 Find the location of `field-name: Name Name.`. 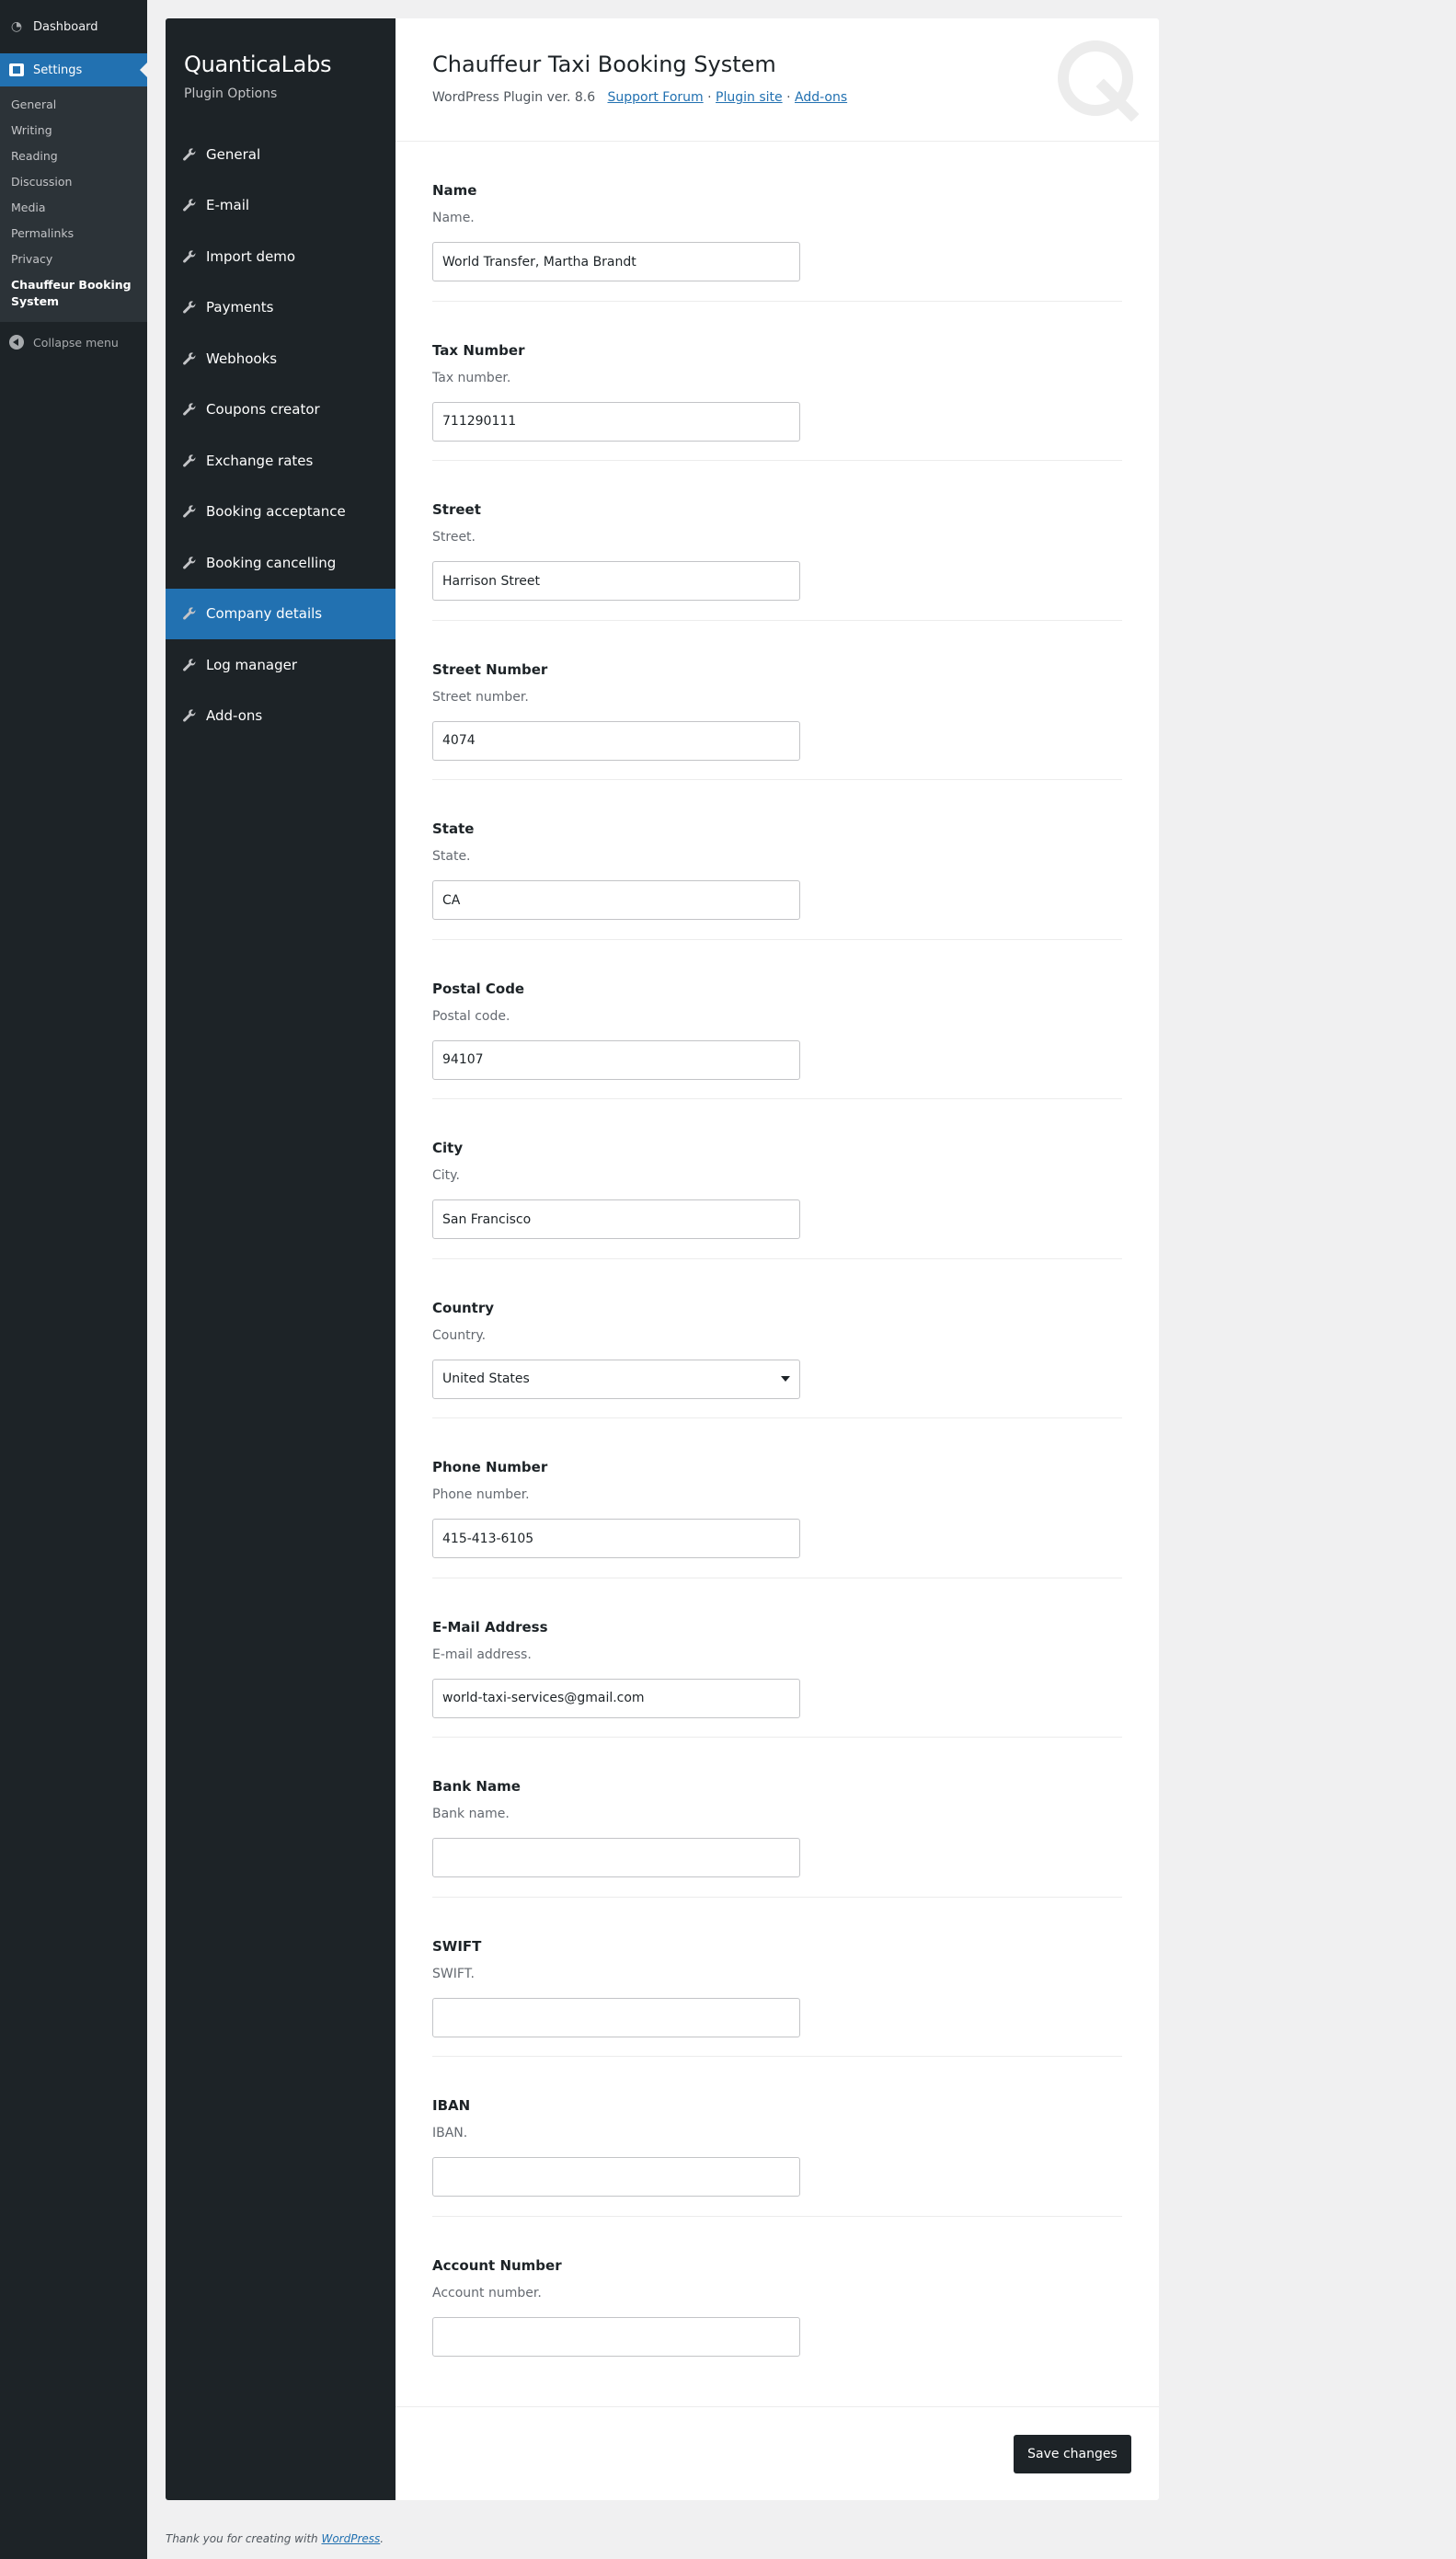

field-name: Name Name. is located at coordinates (777, 222).